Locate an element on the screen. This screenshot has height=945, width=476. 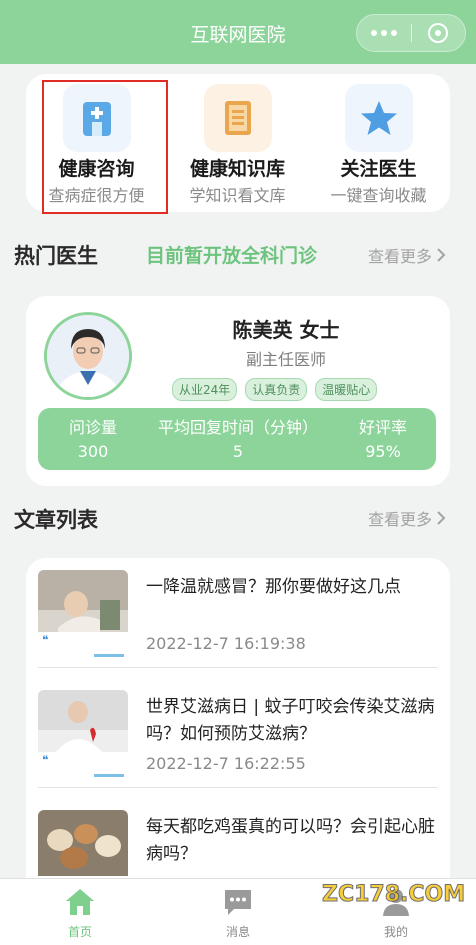
tab-home: 首页 is located at coordinates (80, 912).